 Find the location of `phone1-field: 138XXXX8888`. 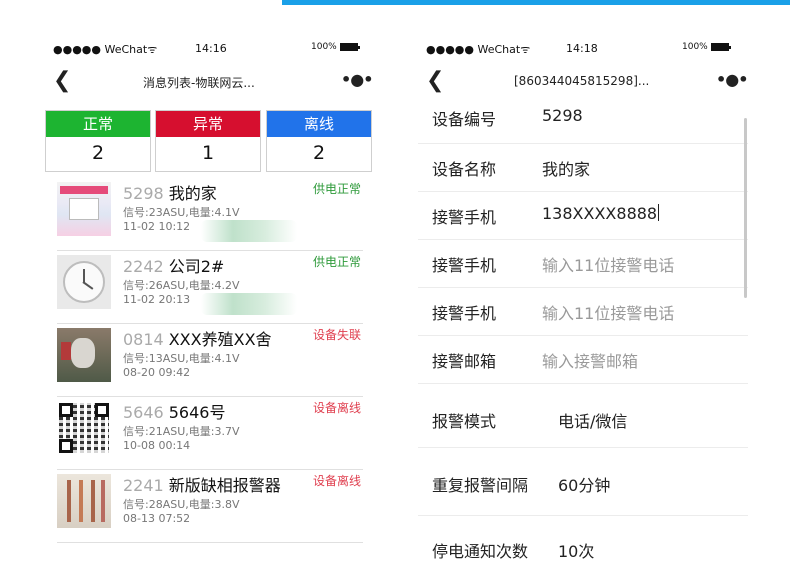

phone1-field: 138XXXX8888 is located at coordinates (599, 213).